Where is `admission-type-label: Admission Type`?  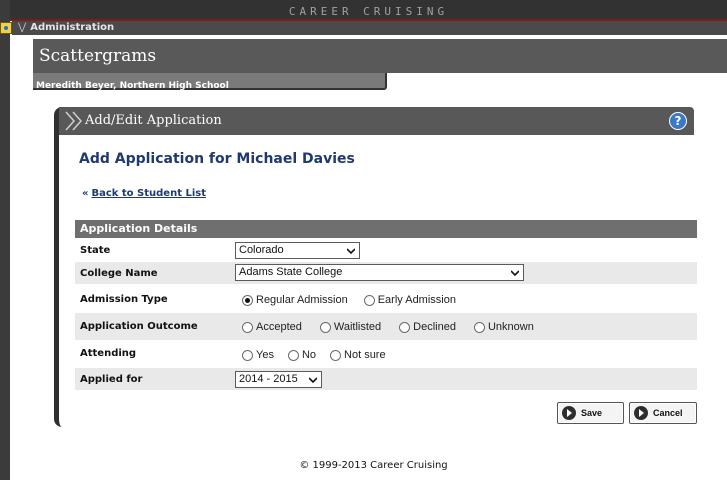
admission-type-label: Admission Type is located at coordinates (124, 299).